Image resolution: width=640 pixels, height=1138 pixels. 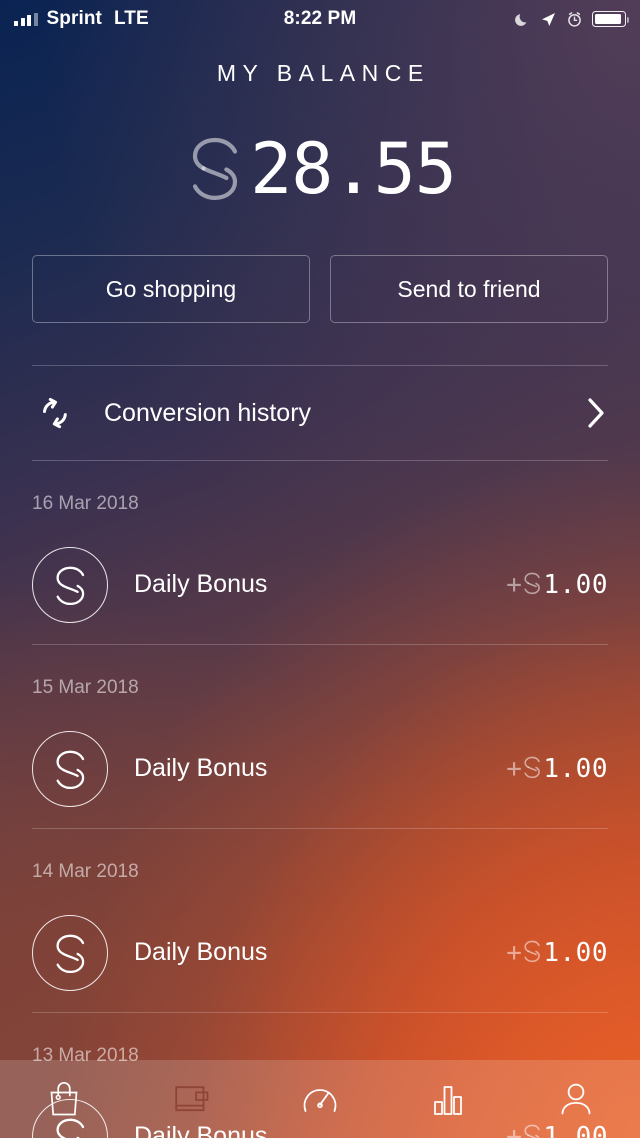 What do you see at coordinates (611, 19) in the screenshot?
I see `battery-icon` at bounding box center [611, 19].